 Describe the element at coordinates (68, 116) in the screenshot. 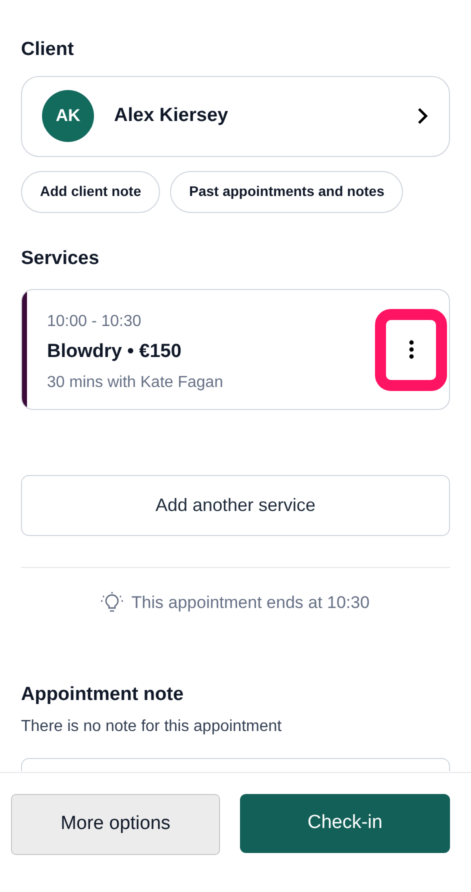

I see `client-avatar: AK` at that location.